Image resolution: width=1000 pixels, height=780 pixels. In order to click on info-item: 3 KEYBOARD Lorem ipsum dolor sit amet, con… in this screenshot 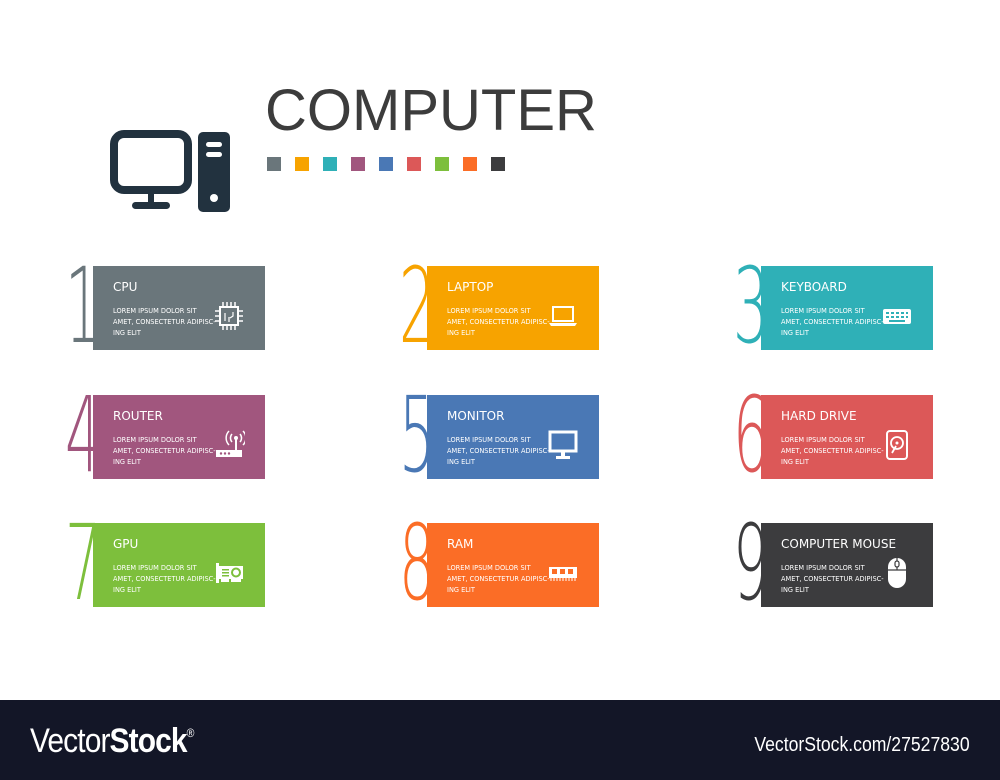, I will do `click(866, 306)`.